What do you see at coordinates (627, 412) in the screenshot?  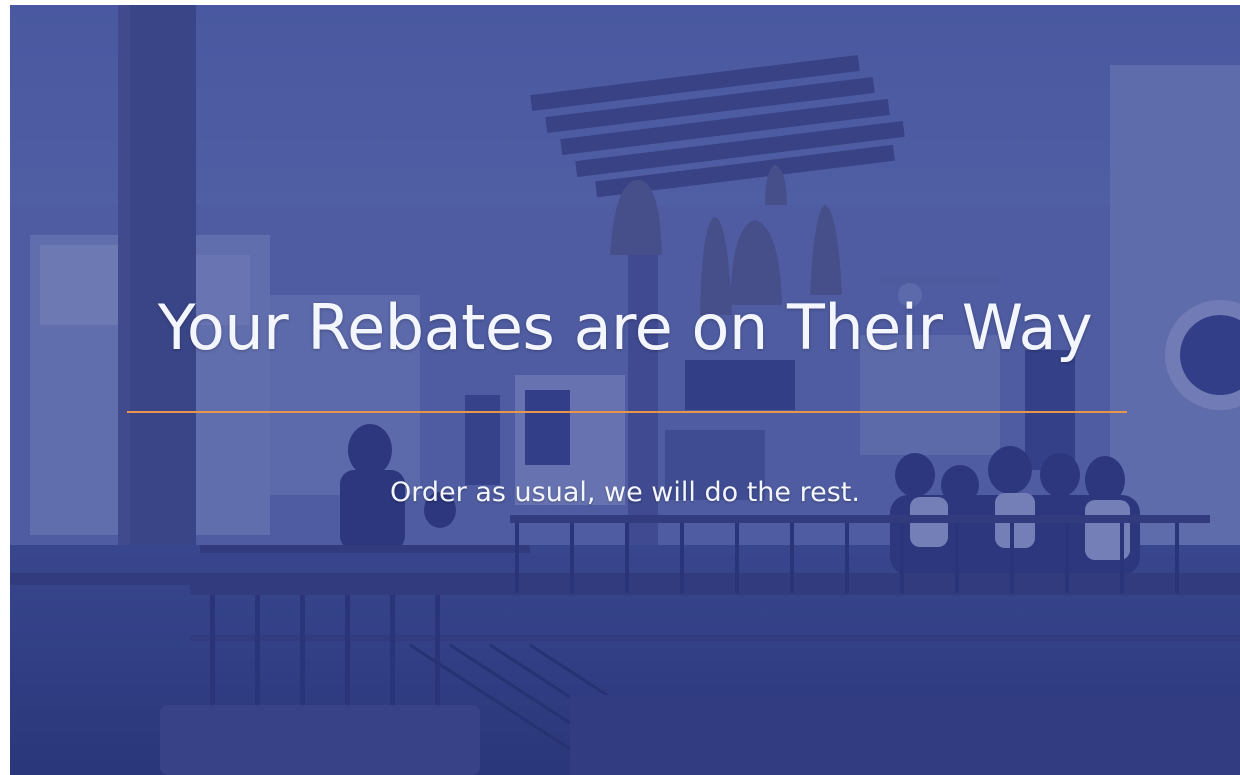 I see `headline-divider` at bounding box center [627, 412].